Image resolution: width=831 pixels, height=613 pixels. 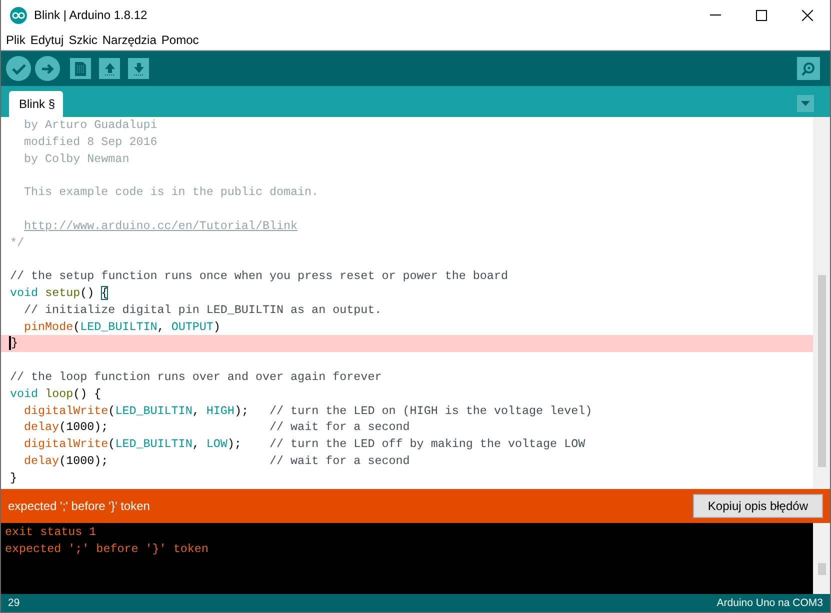 I want to click on arrow-up-icon, so click(x=110, y=69).